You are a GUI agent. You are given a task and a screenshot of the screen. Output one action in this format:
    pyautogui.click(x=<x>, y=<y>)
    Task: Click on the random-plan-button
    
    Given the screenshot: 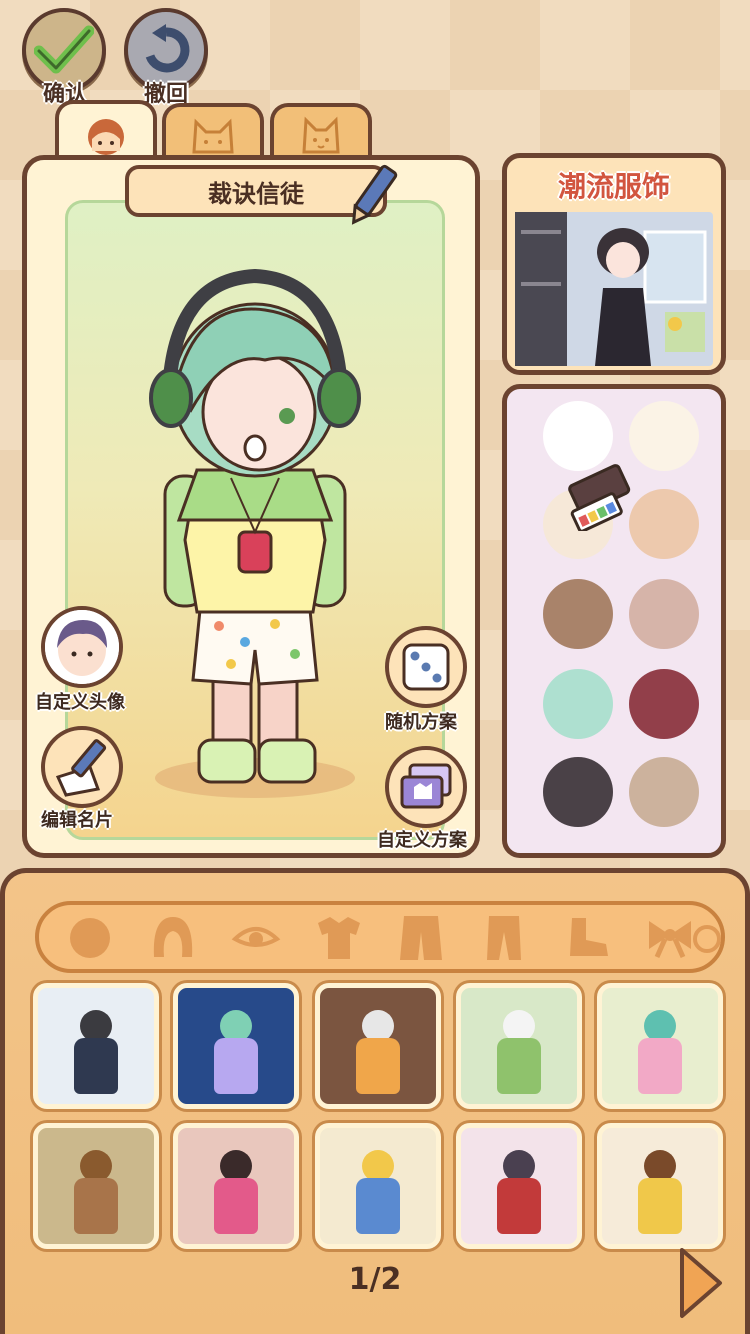 What is the action you would take?
    pyautogui.click(x=426, y=667)
    